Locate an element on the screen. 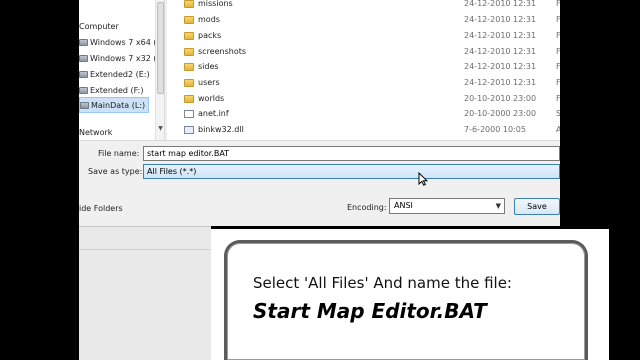 Image resolution: width=640 pixels, height=360 pixels. nav-item-network: Network is located at coordinates (95, 133).